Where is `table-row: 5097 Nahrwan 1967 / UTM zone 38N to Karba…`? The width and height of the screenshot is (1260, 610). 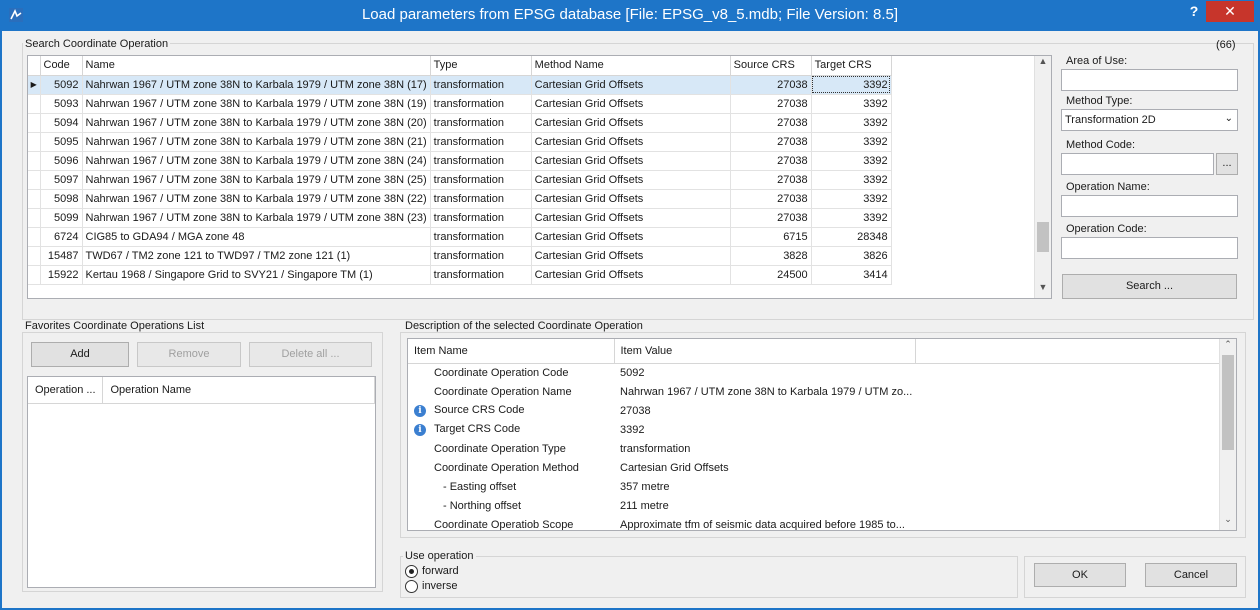
table-row: 5097 Nahrwan 1967 / UTM zone 38N to Karba… is located at coordinates (460, 180).